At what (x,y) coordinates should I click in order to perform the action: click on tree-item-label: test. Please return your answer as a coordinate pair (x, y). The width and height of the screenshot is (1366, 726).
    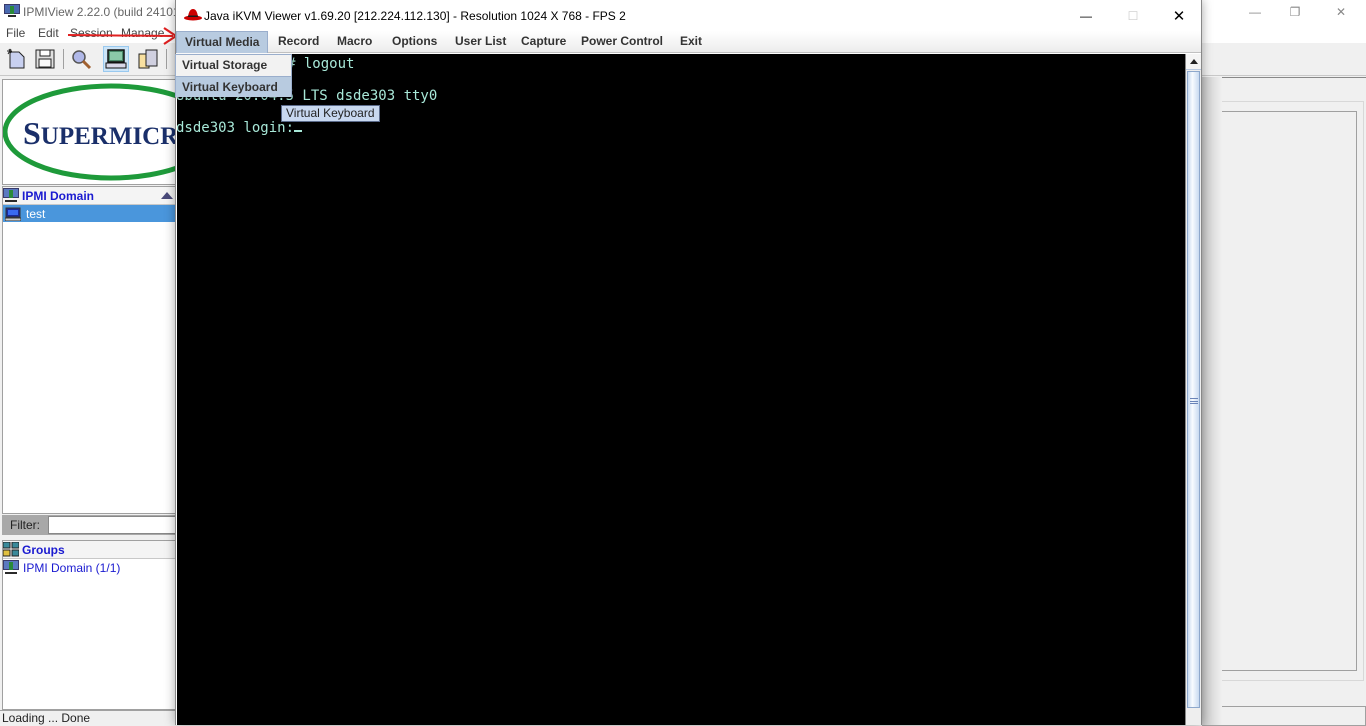
    Looking at the image, I should click on (36, 213).